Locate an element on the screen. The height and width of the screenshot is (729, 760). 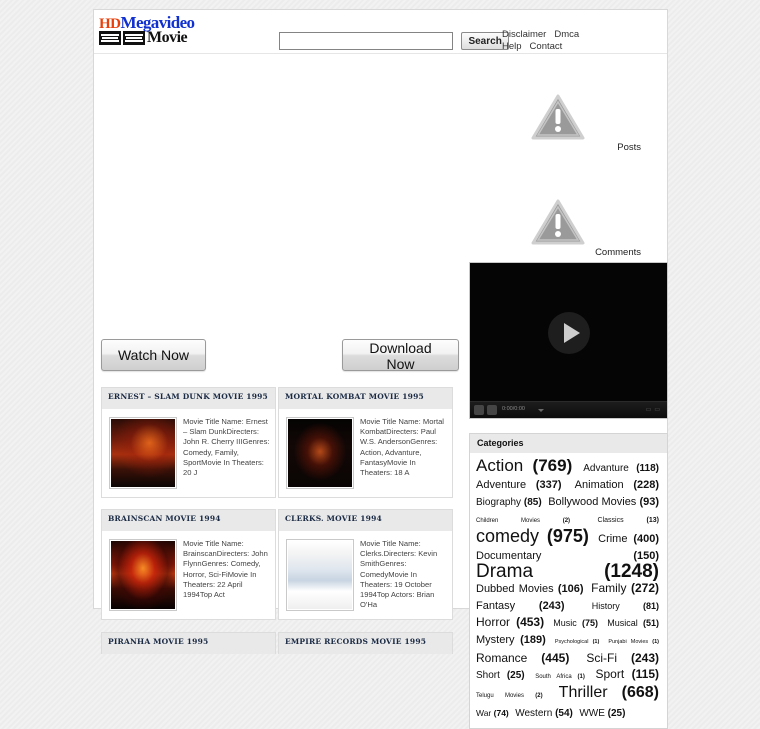
category-link: comedy (975) is located at coordinates (532, 536).